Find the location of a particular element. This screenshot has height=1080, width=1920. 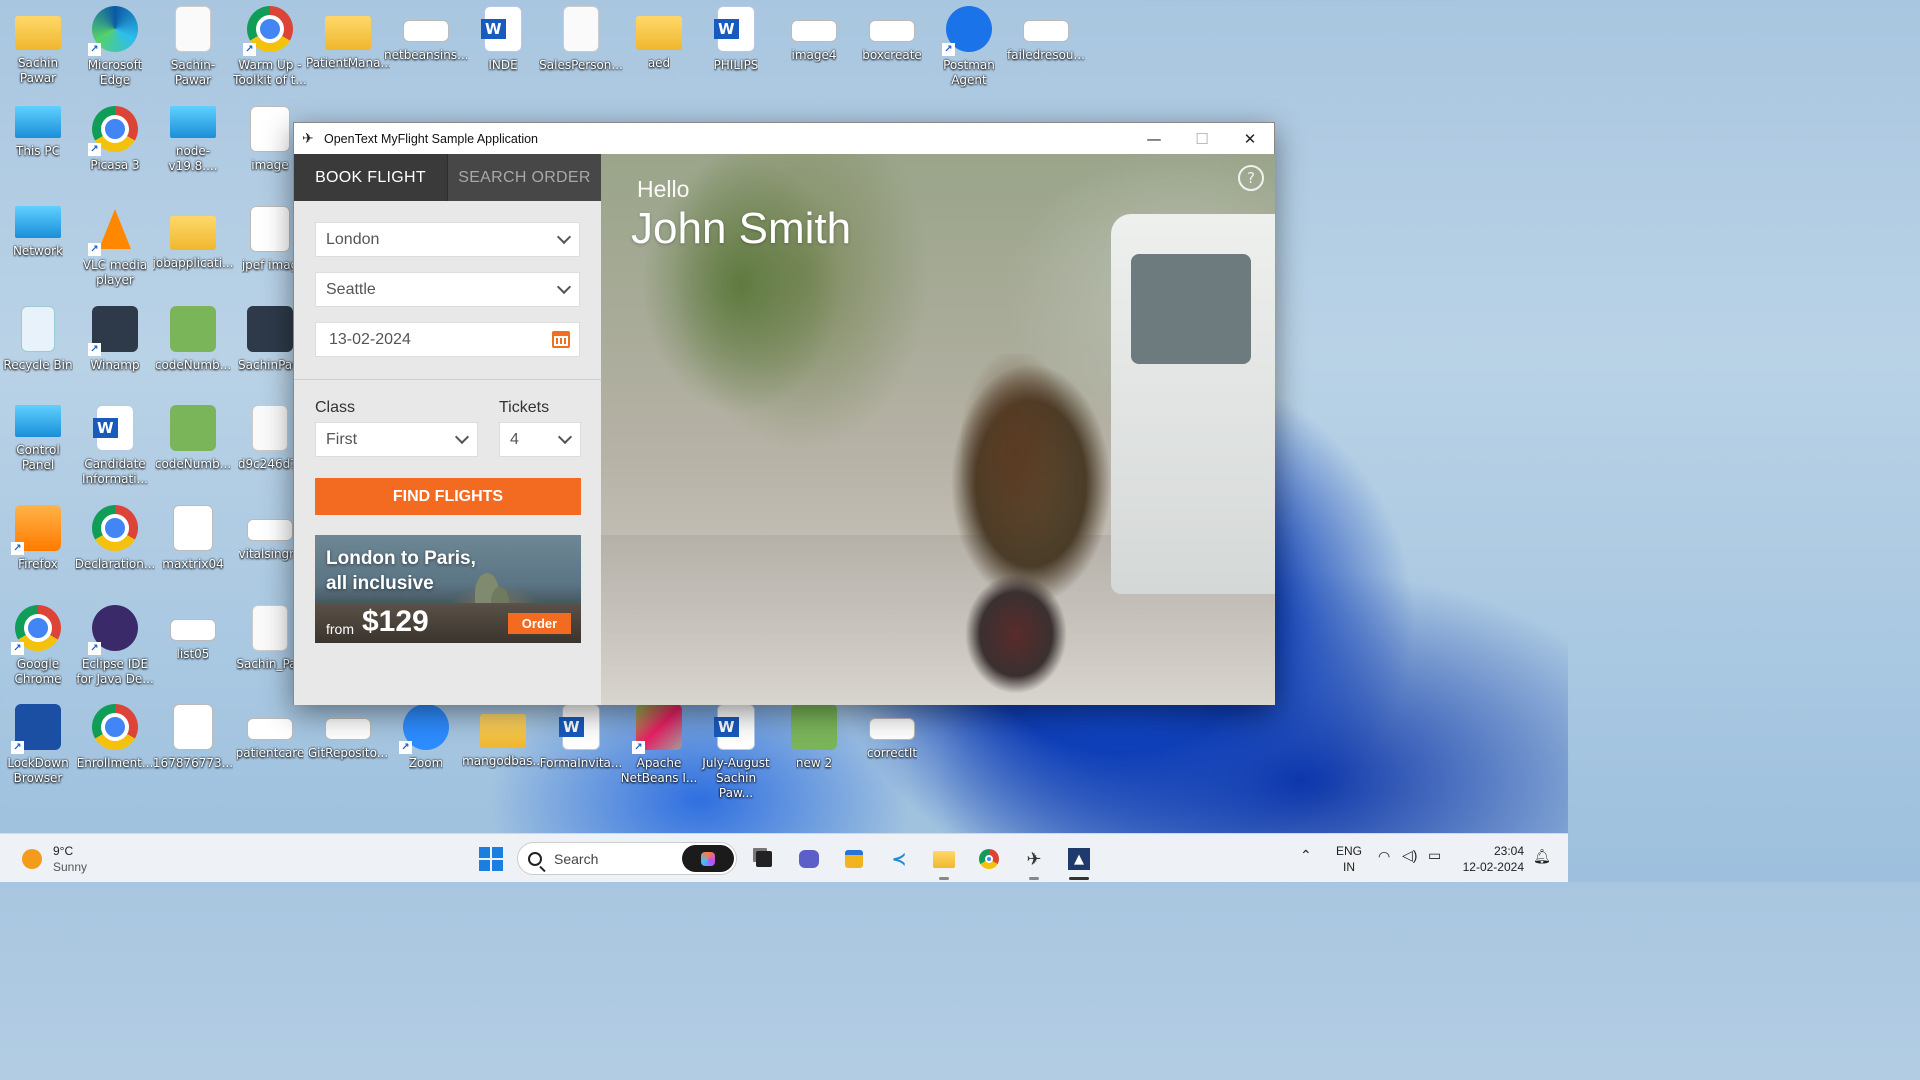

maximize-button: ☐ is located at coordinates (1202, 138).